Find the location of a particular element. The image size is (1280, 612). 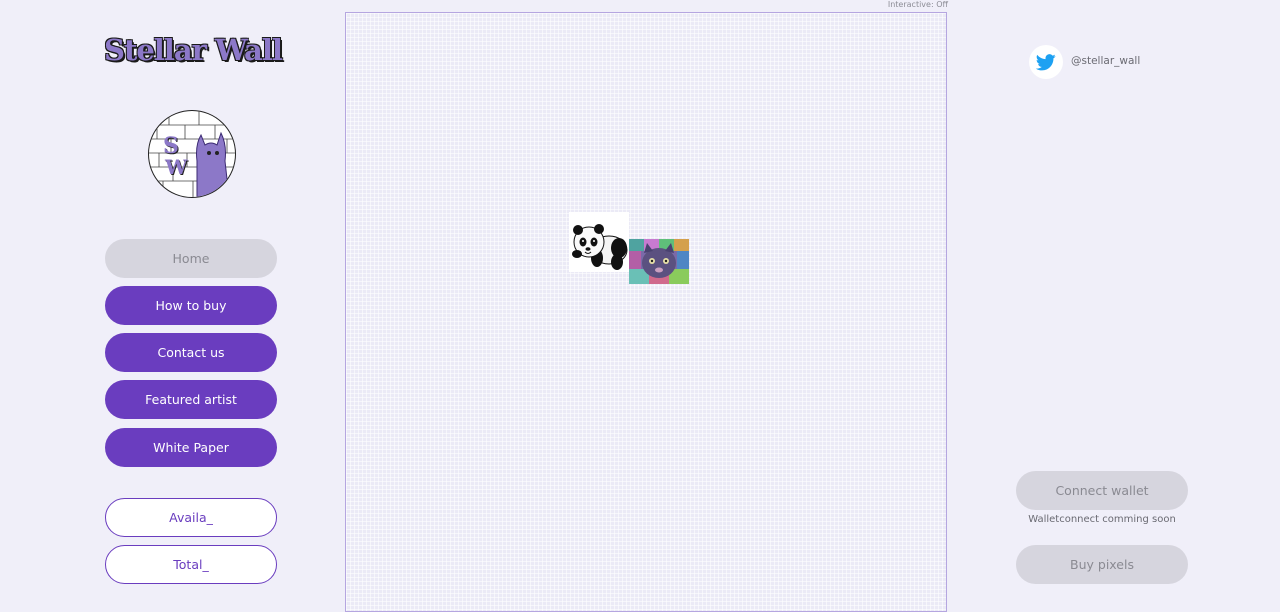

home-button: Home is located at coordinates (191, 258).